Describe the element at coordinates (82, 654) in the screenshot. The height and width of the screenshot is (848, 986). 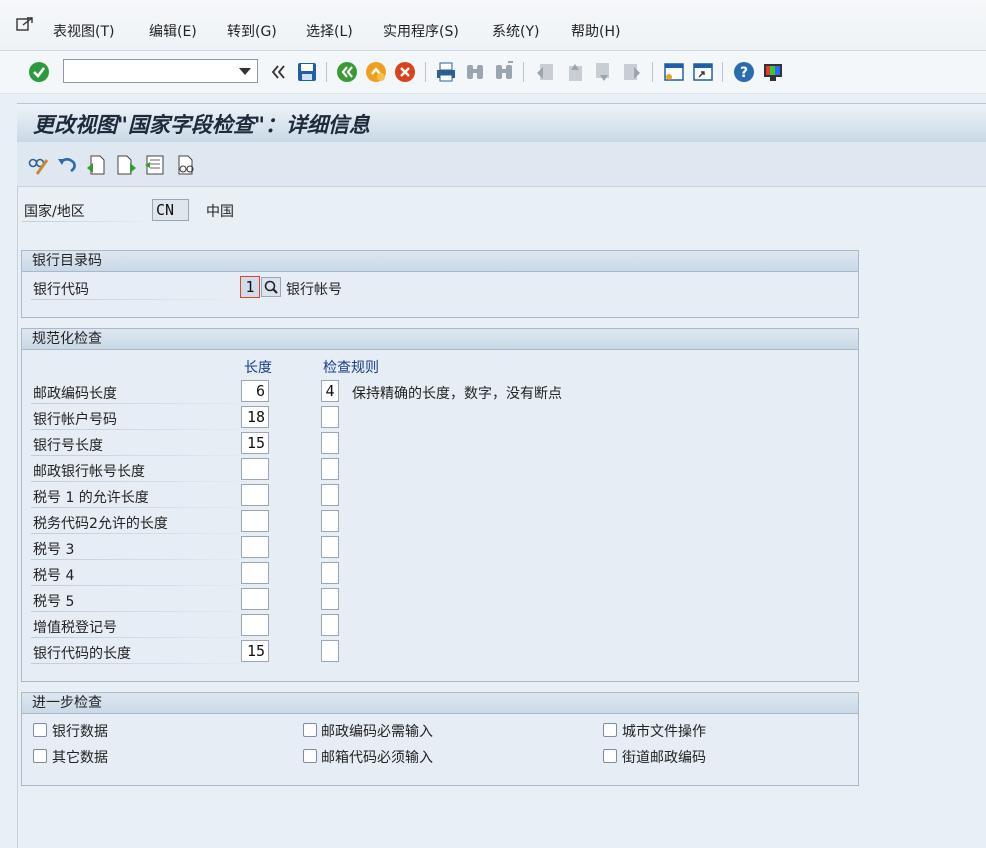
I see `table-row-label: 银行代码的长度` at that location.